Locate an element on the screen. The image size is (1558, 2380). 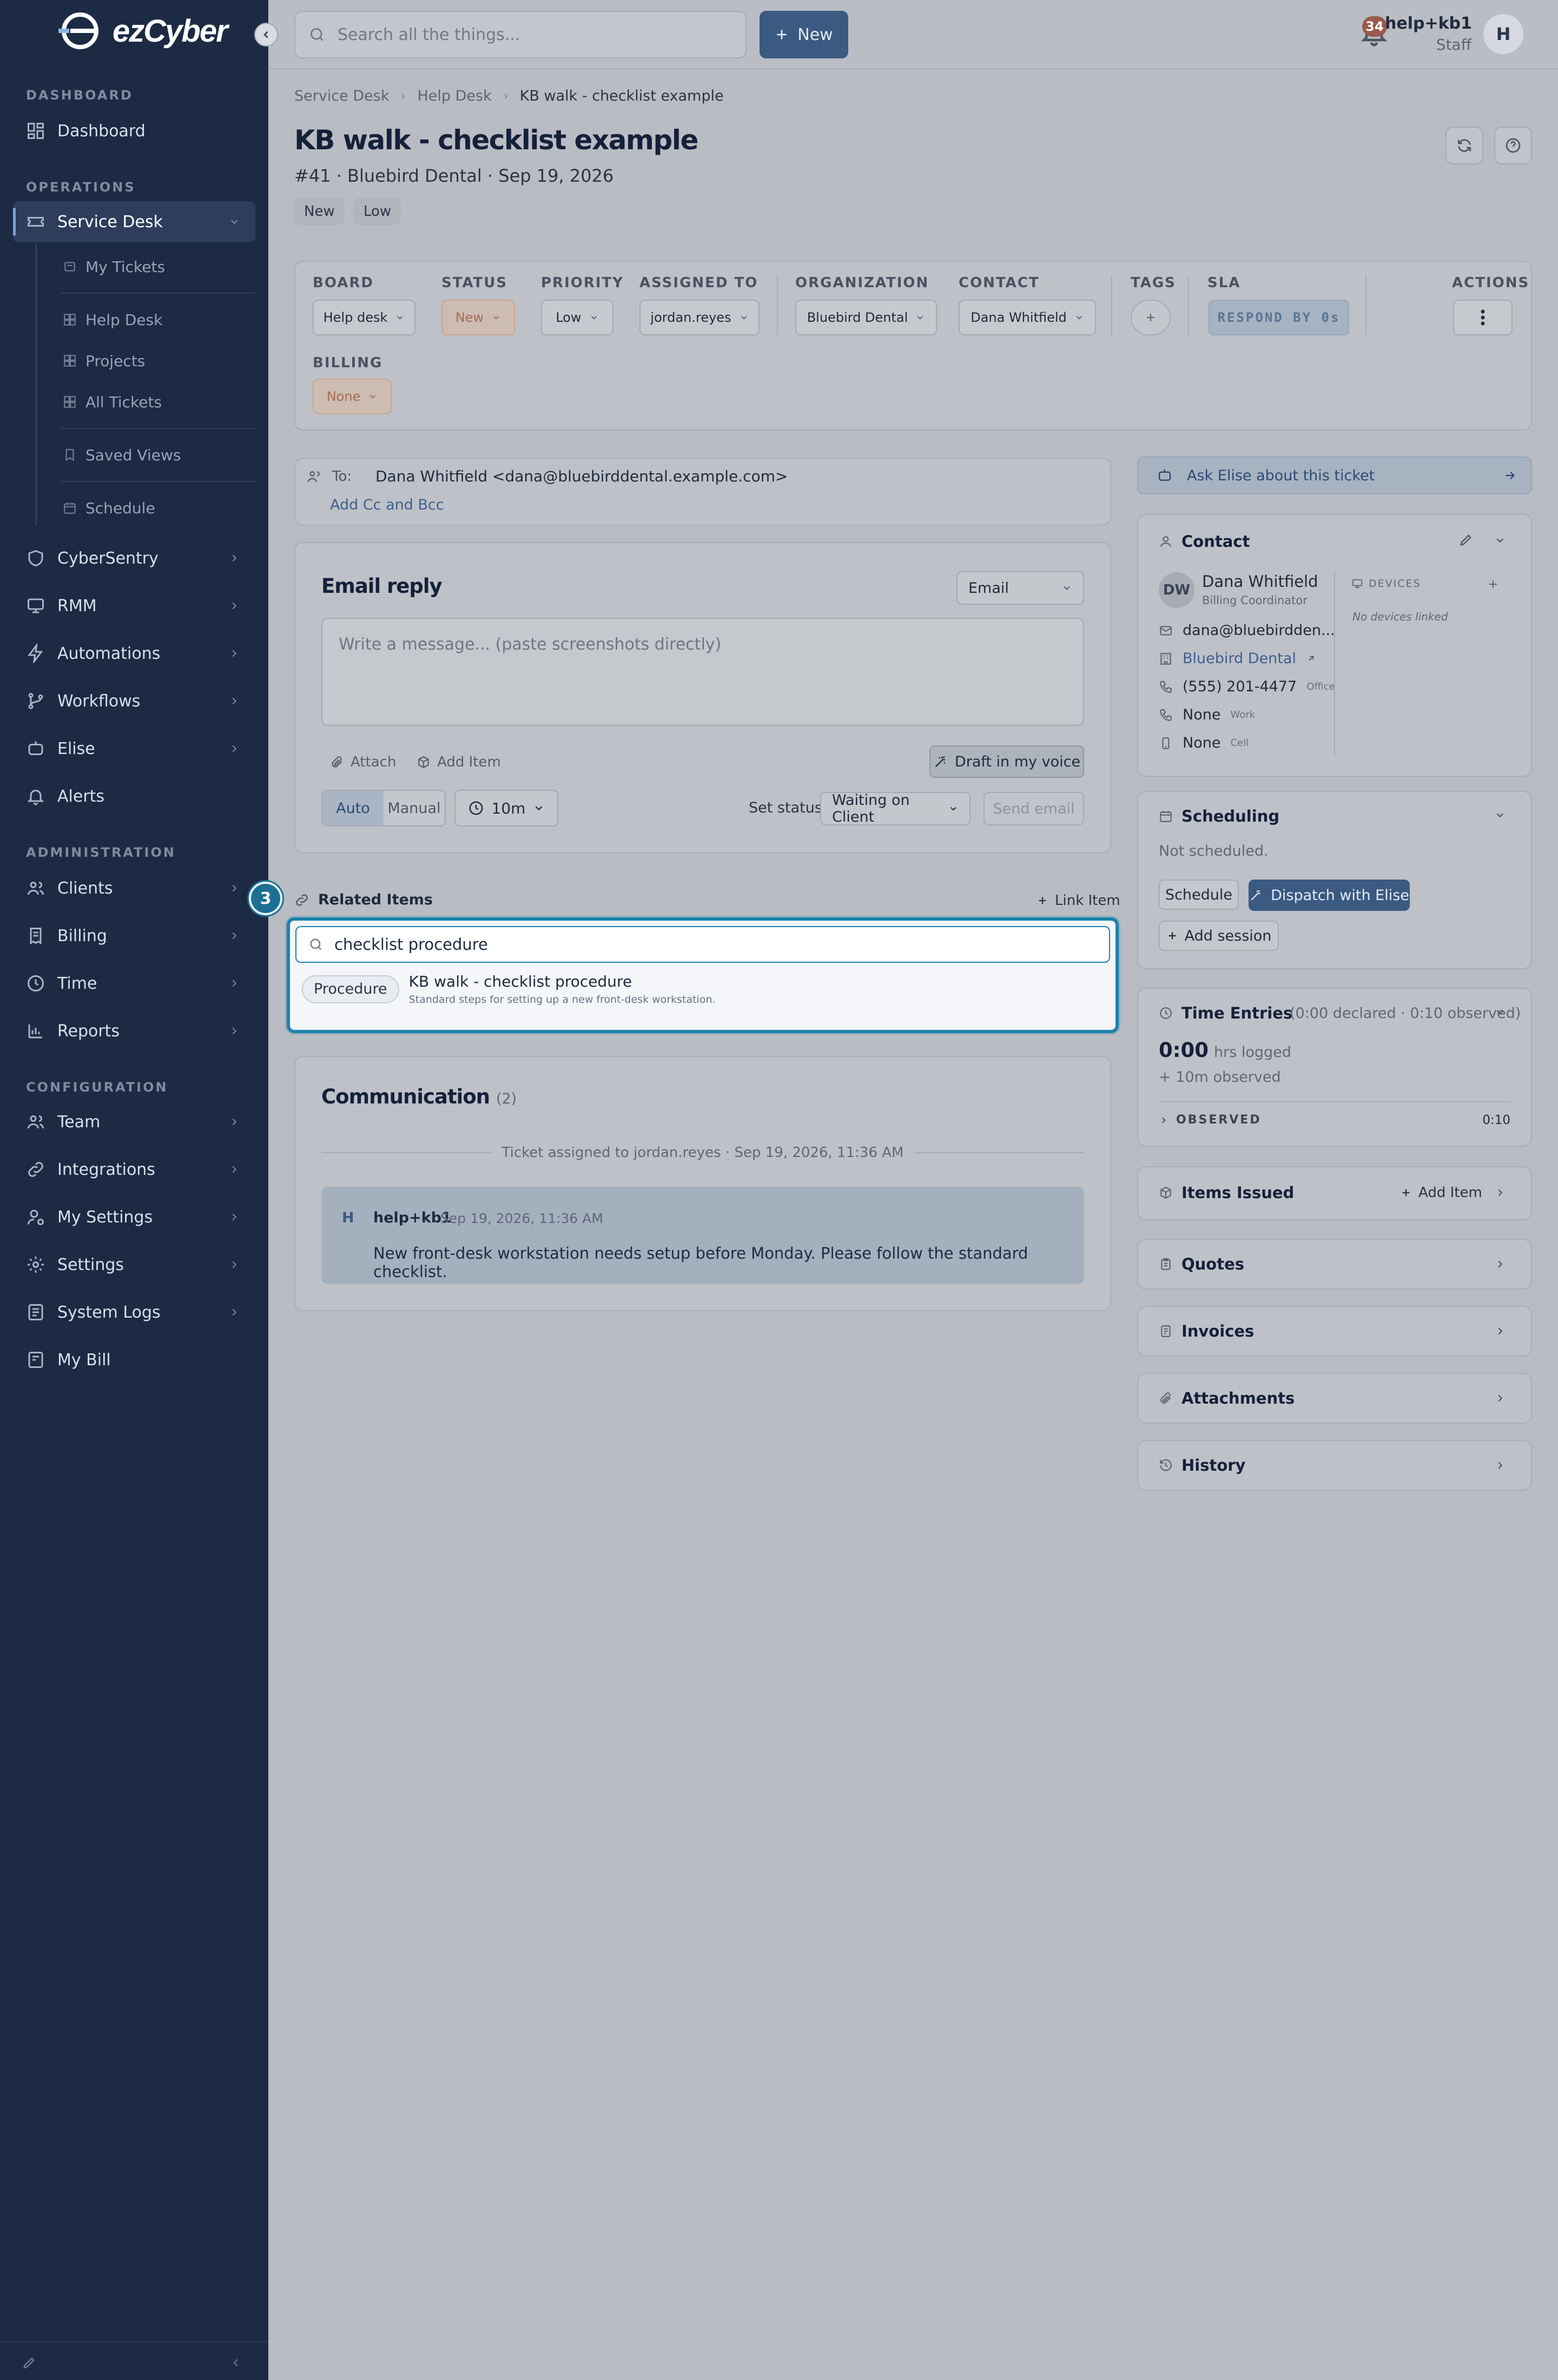
sidebar-item-system-logs: System Logs is located at coordinates (134, 1312).